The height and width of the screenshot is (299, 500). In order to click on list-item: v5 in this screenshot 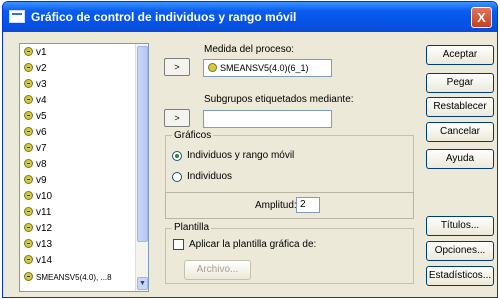, I will do `click(35, 118)`.